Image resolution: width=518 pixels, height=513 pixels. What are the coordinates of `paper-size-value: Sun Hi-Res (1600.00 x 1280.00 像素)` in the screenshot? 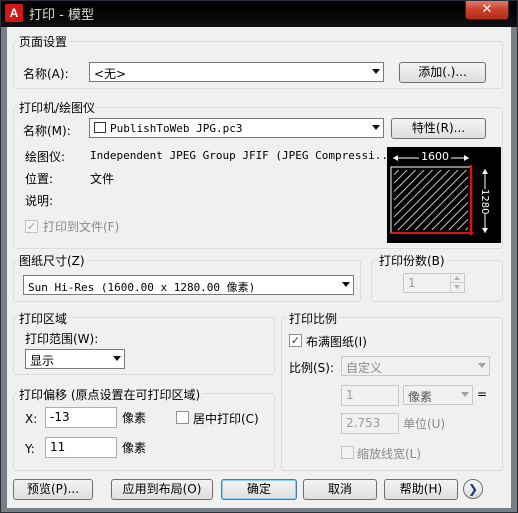 It's located at (142, 287).